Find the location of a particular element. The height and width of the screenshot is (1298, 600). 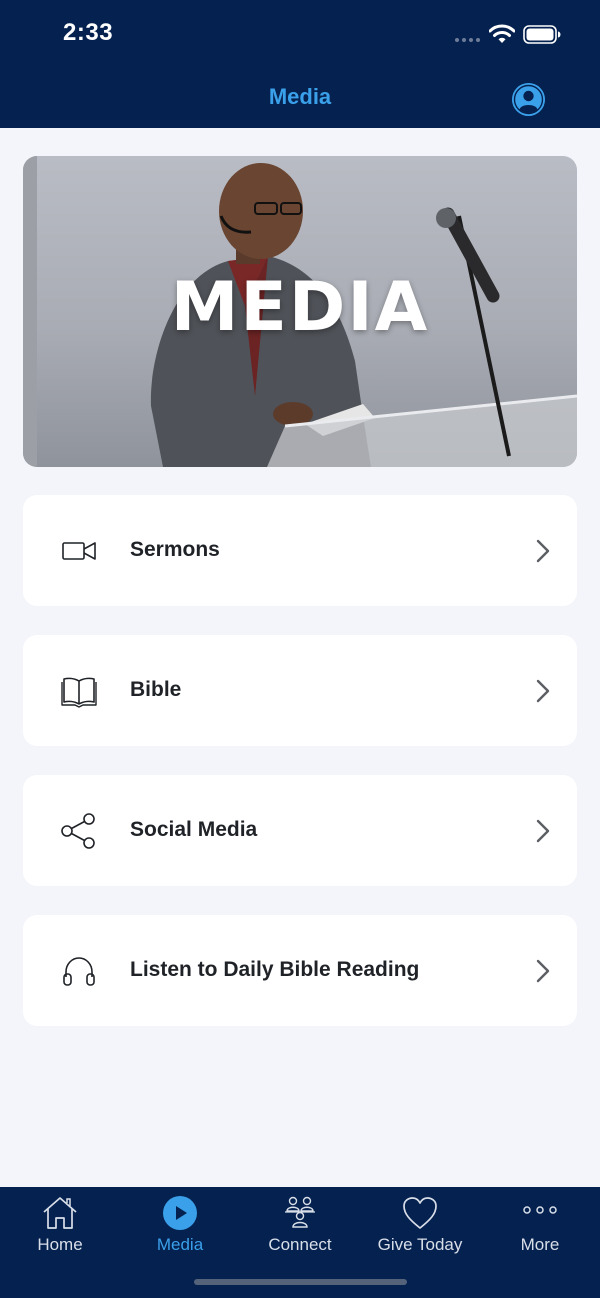

share-icon is located at coordinates (78, 831).